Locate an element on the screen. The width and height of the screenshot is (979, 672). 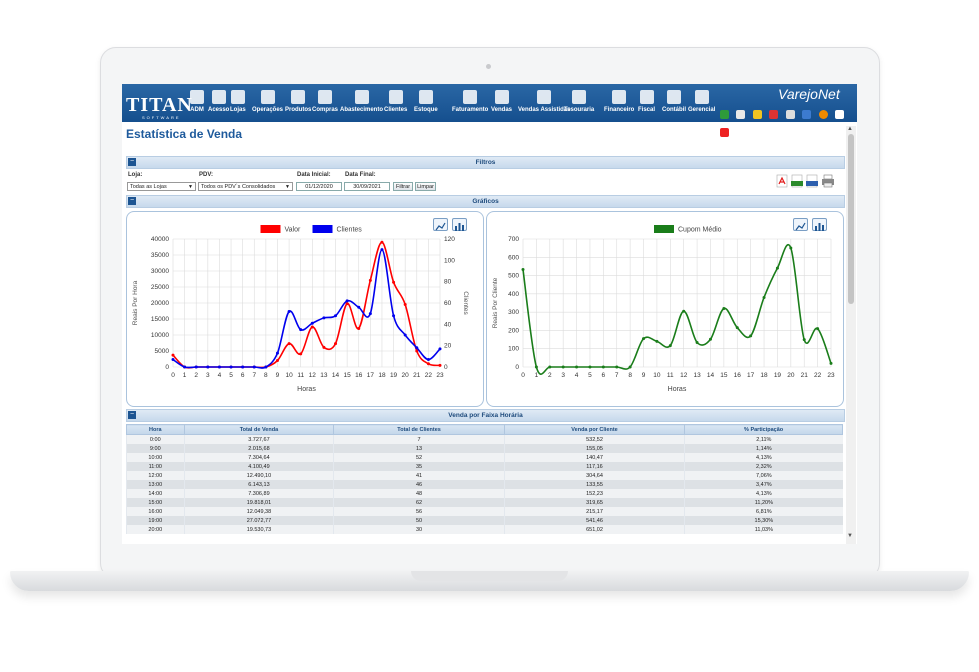
menu-item-produtos: Produtos is located at coordinates (298, 104).